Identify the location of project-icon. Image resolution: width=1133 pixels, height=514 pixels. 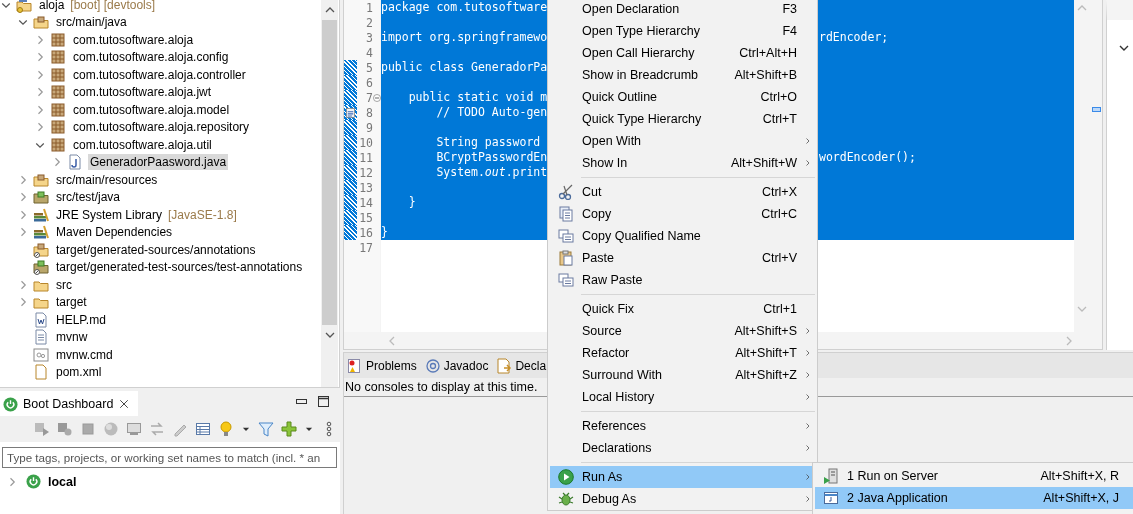
(24, 6).